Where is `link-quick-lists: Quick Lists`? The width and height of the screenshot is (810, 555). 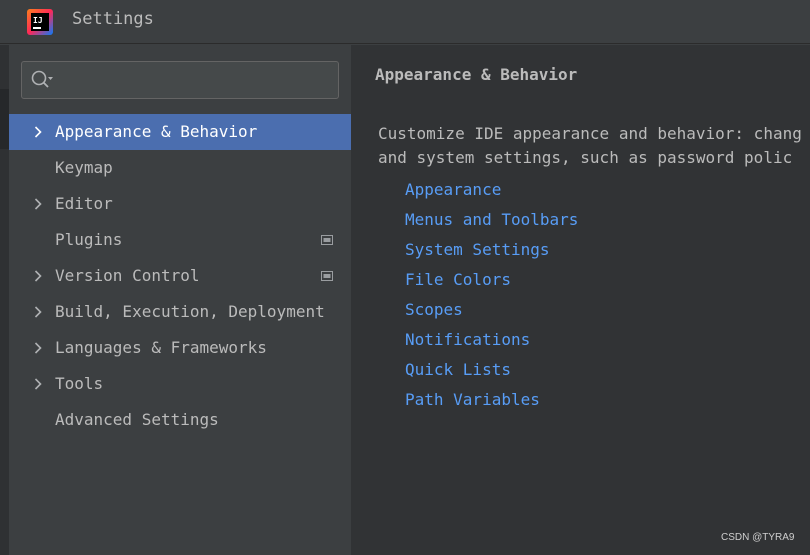
link-quick-lists: Quick Lists is located at coordinates (491, 372).